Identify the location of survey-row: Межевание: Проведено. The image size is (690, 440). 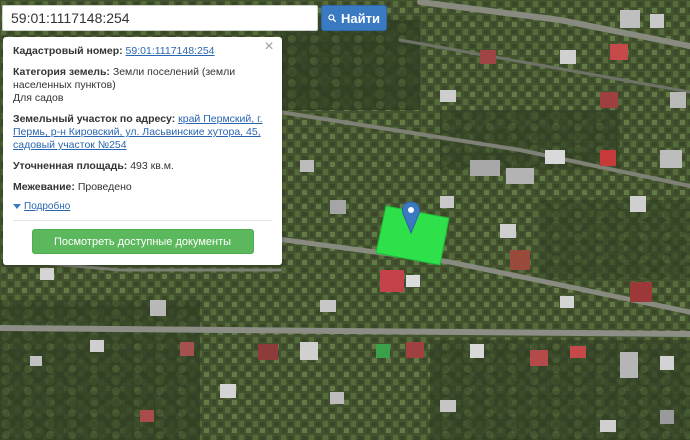
(142, 187).